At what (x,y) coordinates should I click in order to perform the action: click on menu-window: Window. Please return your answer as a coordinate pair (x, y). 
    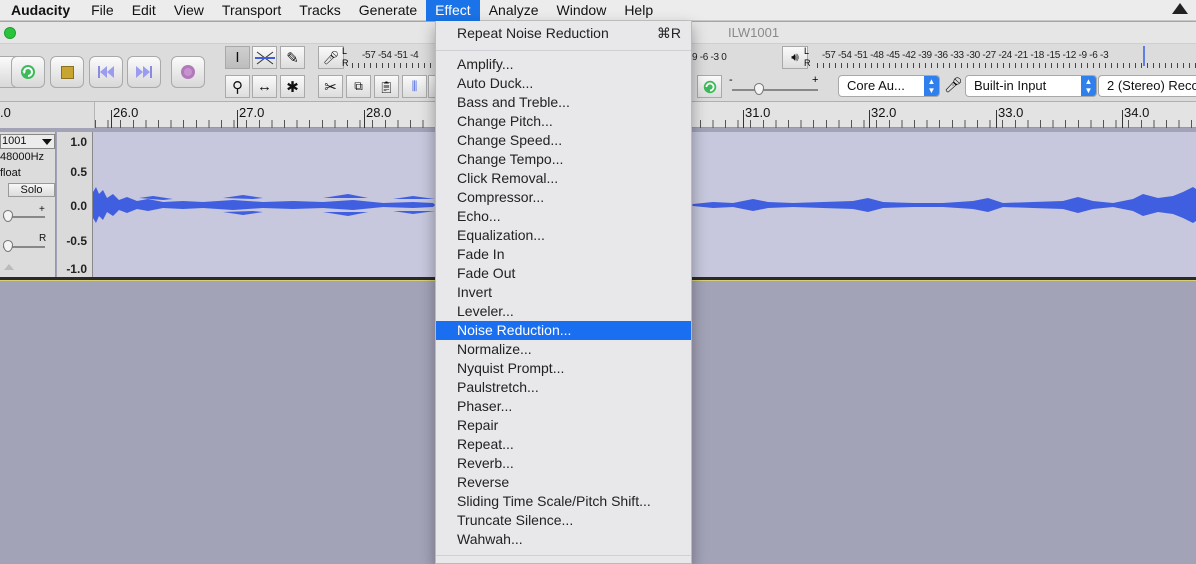
    Looking at the image, I should click on (582, 10).